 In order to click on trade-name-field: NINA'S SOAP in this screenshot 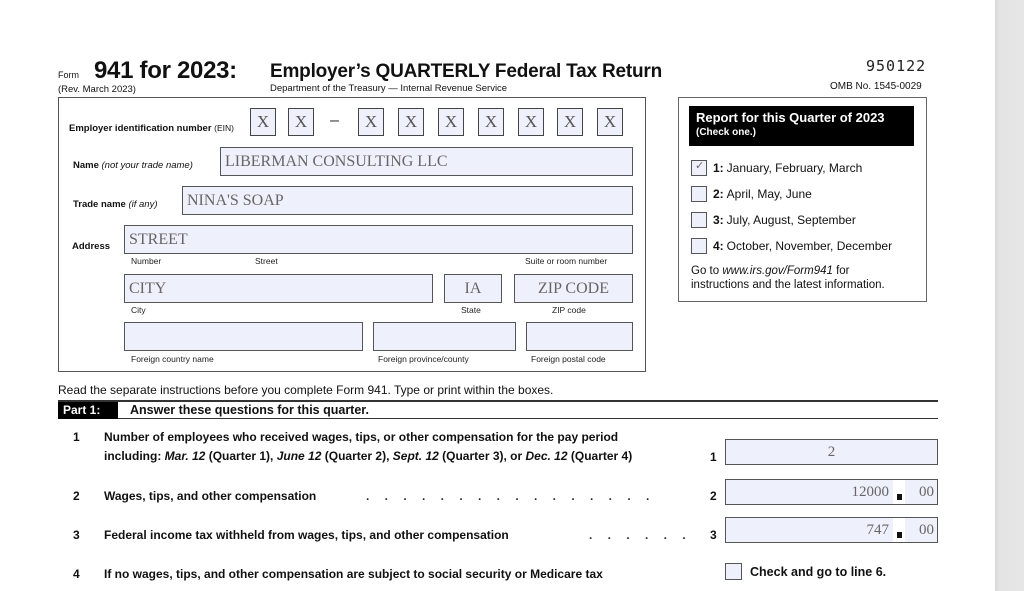, I will do `click(407, 200)`.